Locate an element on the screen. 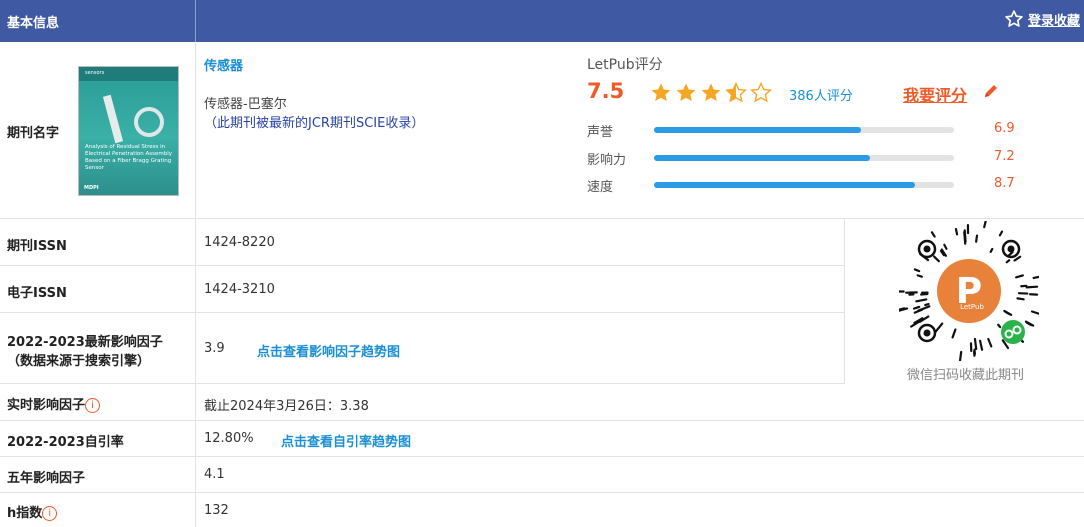 The height and width of the screenshot is (527, 1084). five-year-if-label-cell: 五年影响因子 is located at coordinates (98, 474).